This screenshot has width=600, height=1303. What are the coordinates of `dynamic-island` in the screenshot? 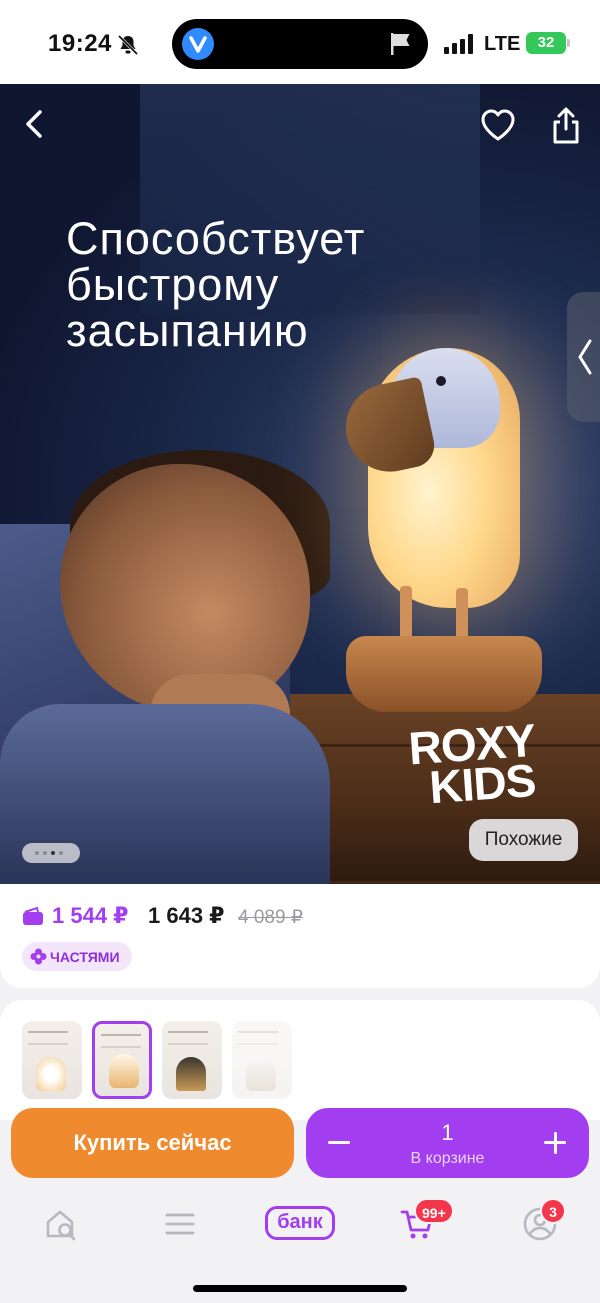 It's located at (300, 44).